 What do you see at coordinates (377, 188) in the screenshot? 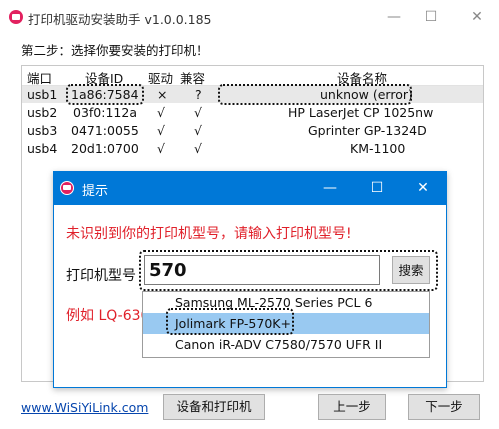
I see `dialog-maximize-button: ☐` at bounding box center [377, 188].